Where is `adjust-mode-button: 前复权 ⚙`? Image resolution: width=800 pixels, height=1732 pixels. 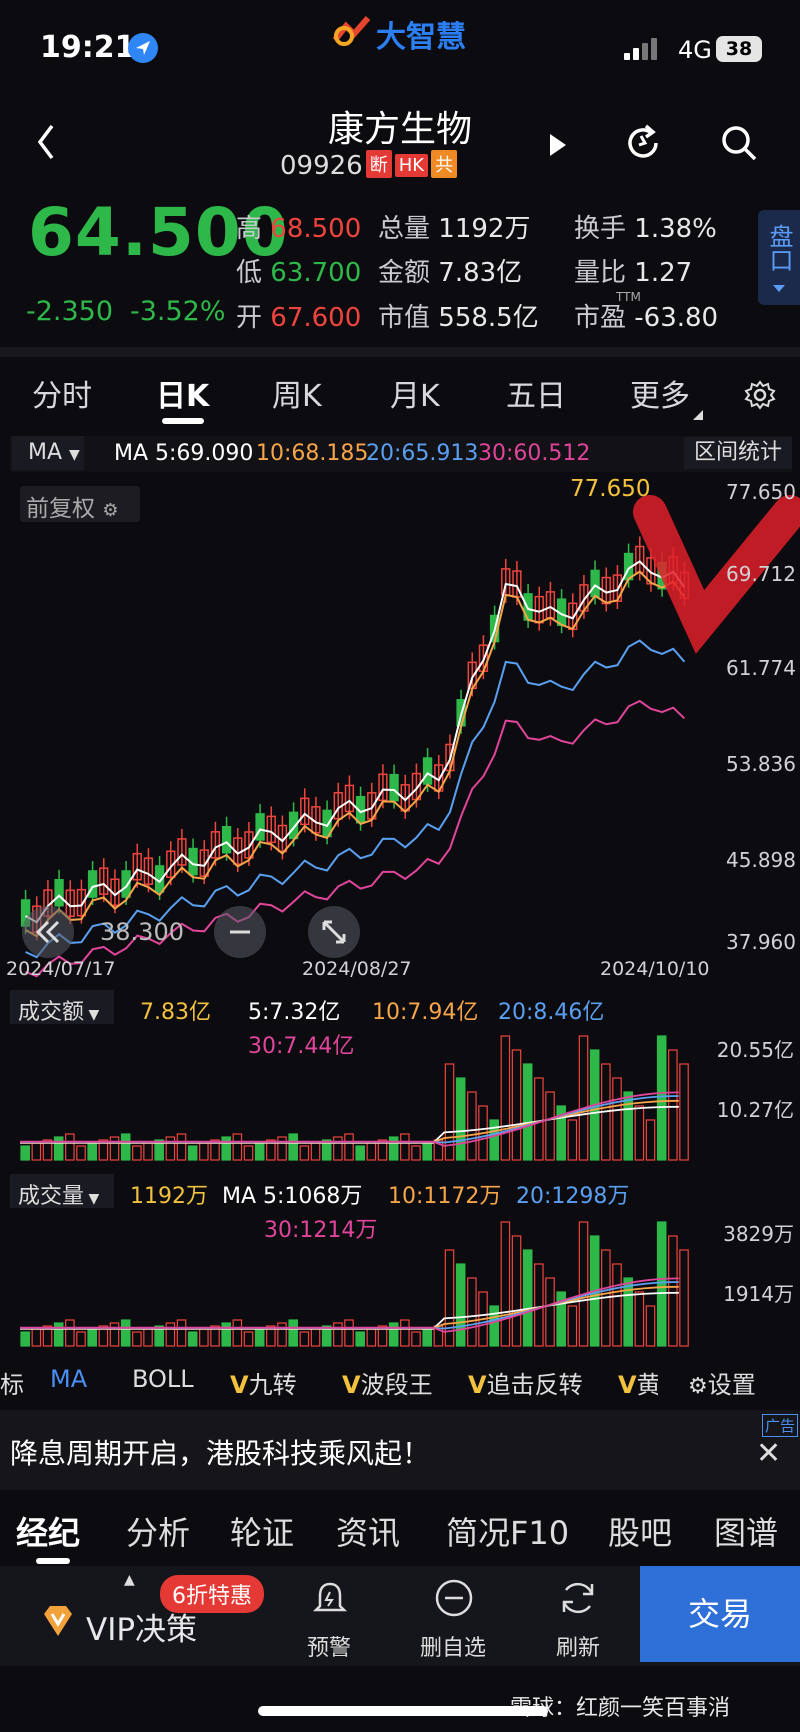 adjust-mode-button: 前复权 ⚙ is located at coordinates (80, 504).